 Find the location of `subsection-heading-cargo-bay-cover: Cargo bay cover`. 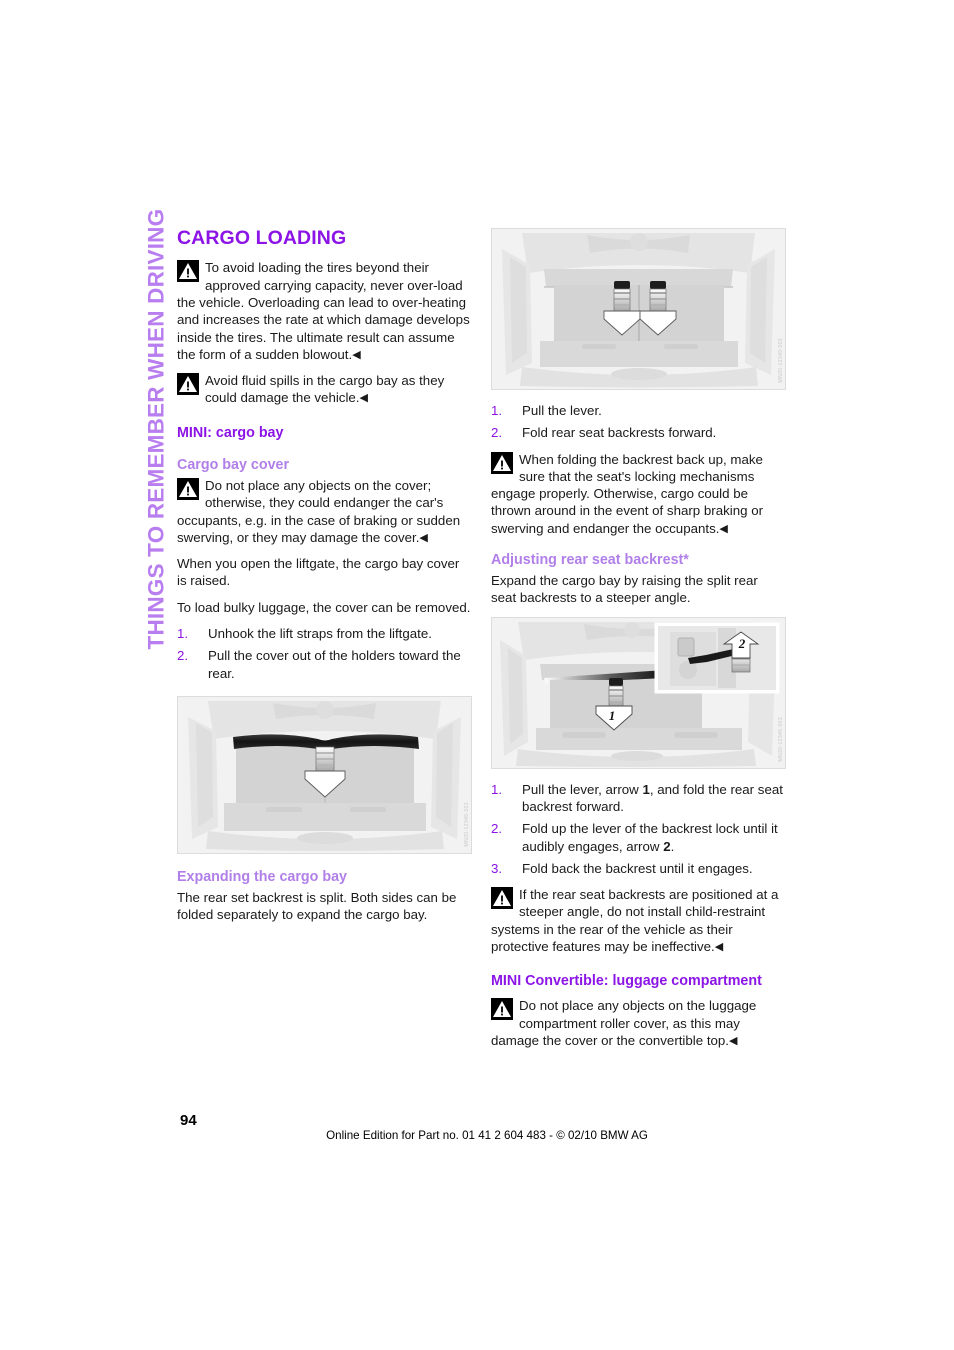

subsection-heading-cargo-bay-cover: Cargo bay cover is located at coordinates (233, 464).